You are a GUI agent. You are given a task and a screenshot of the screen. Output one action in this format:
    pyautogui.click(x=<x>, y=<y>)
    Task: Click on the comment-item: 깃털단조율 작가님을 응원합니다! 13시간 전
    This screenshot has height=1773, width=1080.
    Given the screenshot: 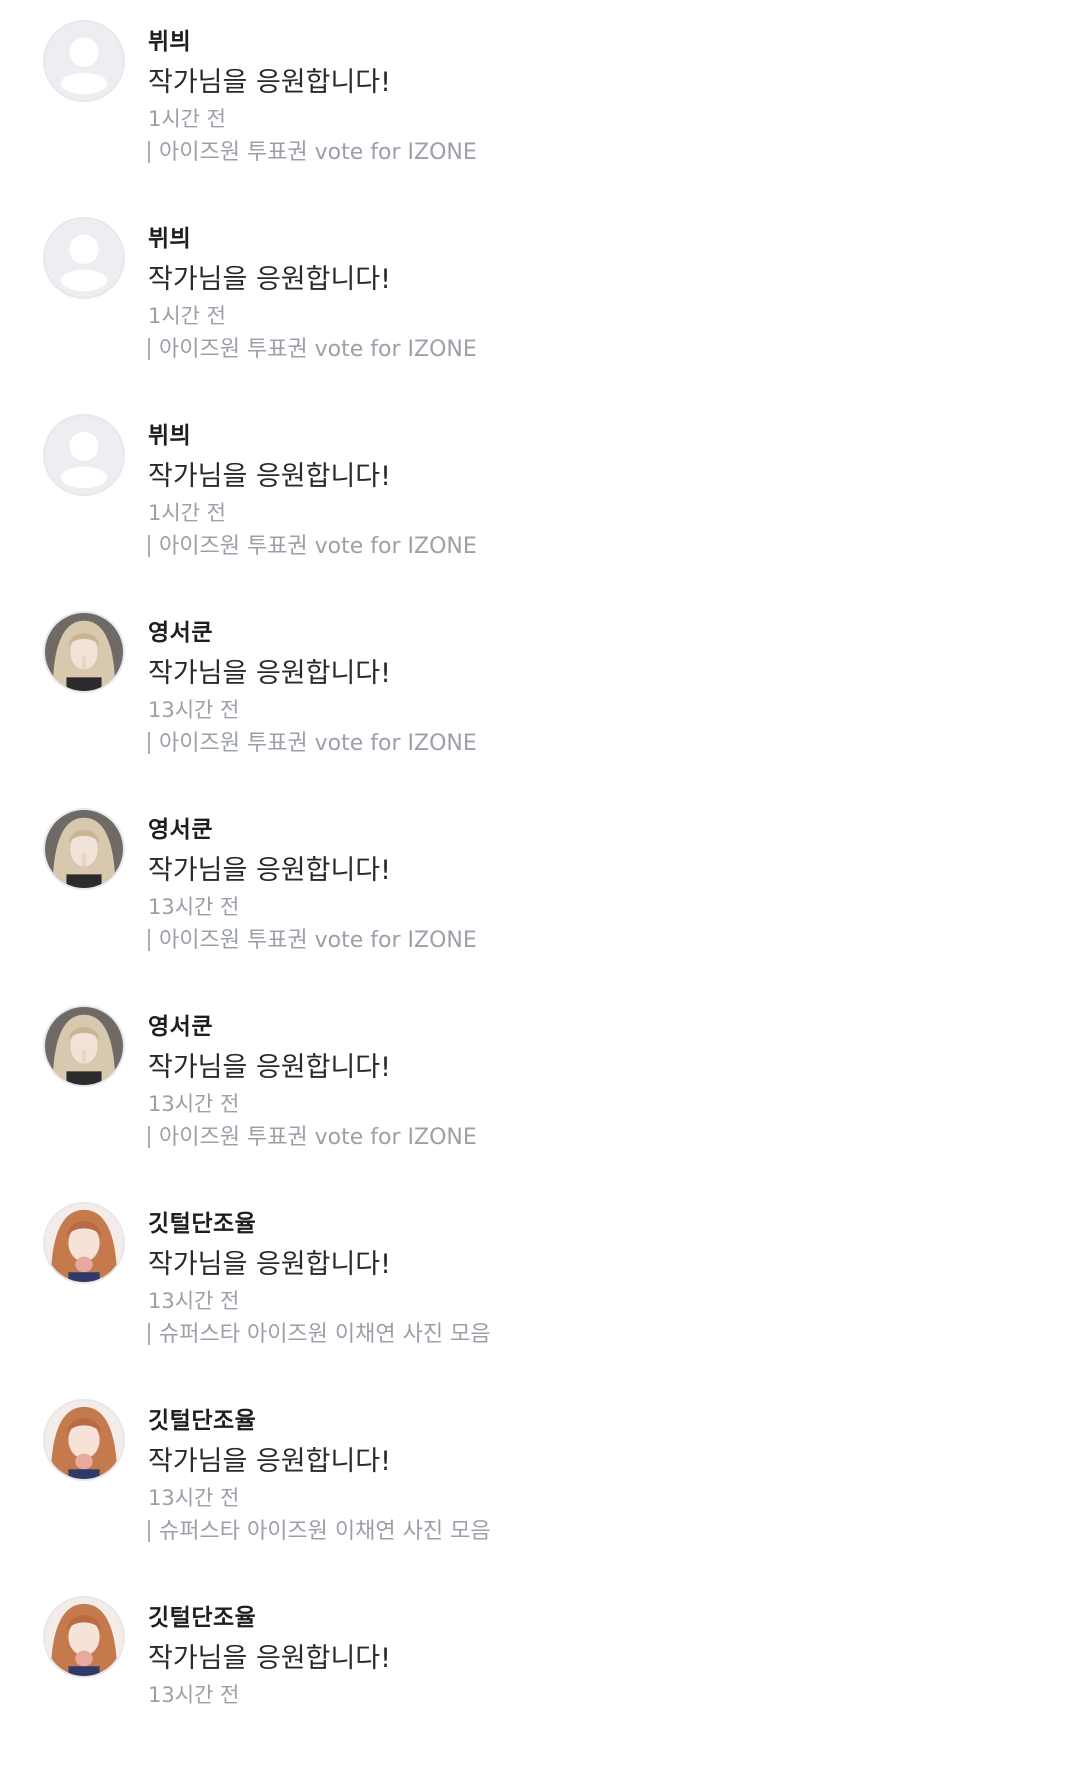 What is the action you would take?
    pyautogui.click(x=540, y=1674)
    